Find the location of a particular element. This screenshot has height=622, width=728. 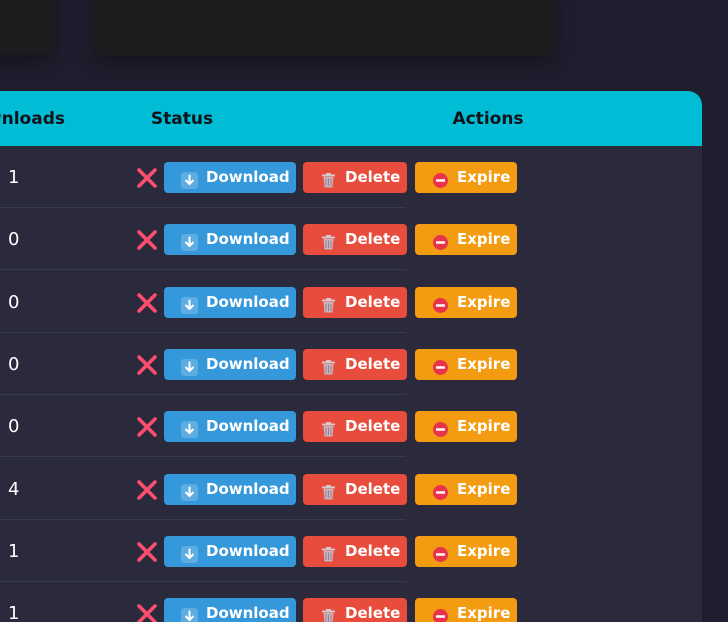

column-header-actions: Actions is located at coordinates (488, 119).